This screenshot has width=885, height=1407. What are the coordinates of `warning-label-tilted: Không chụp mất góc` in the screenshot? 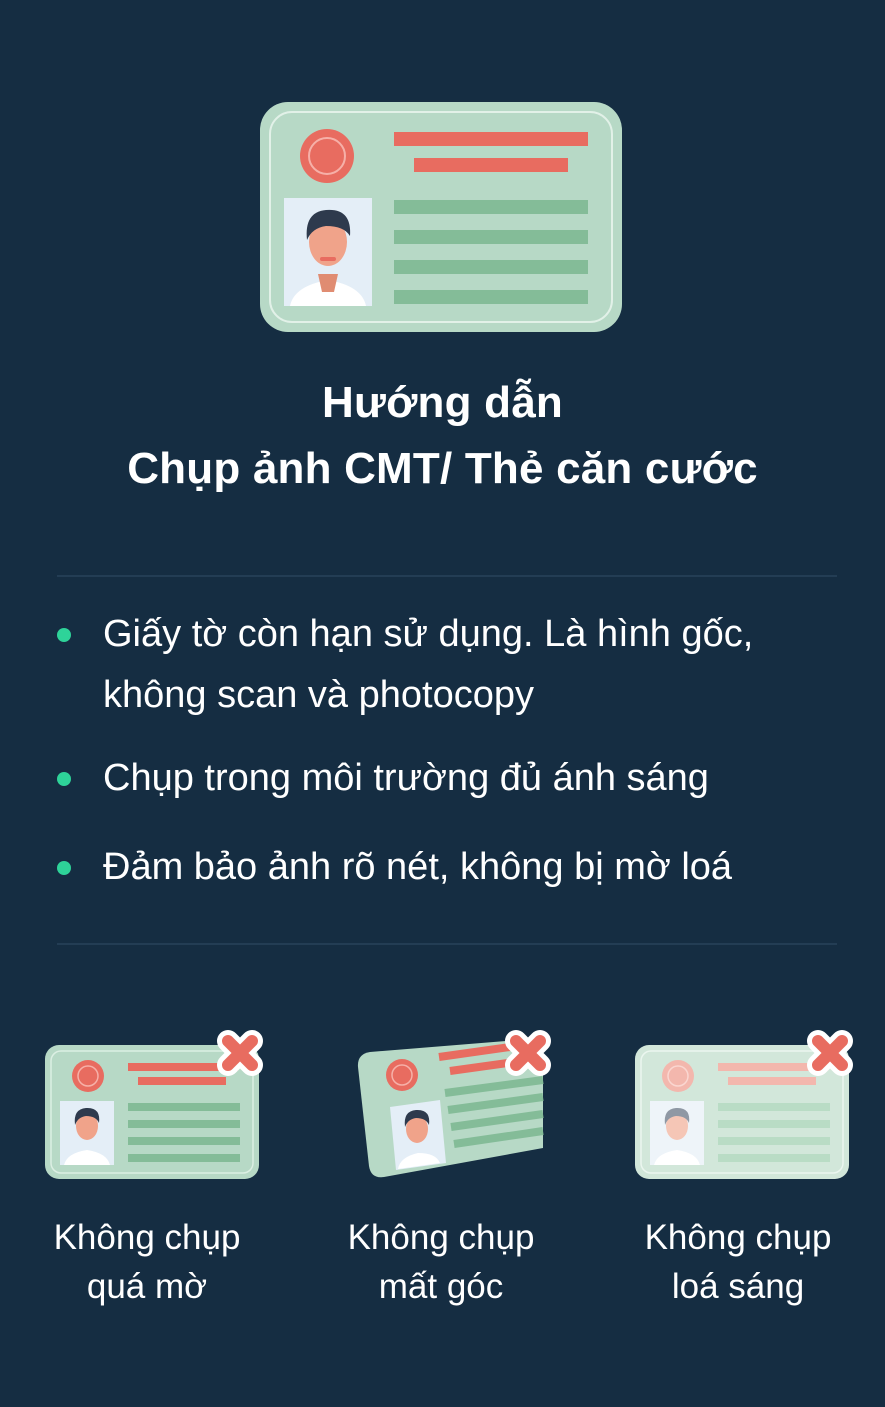 It's located at (441, 1262).